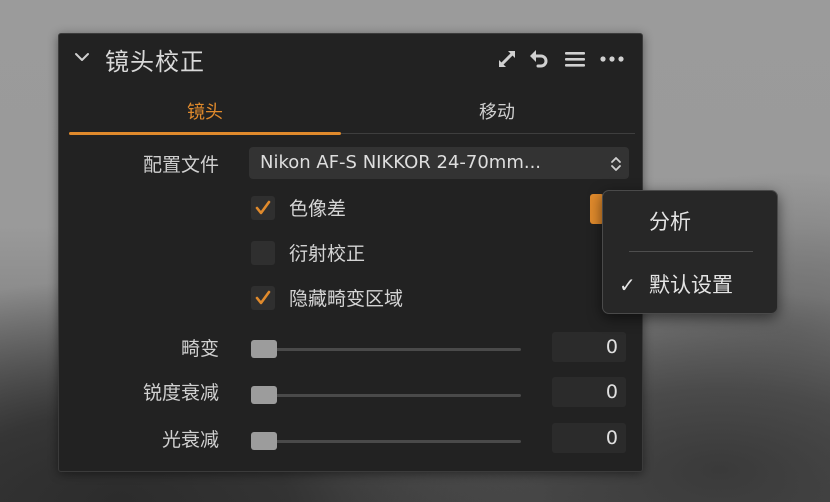  What do you see at coordinates (386, 441) in the screenshot?
I see `light-falloff-slider` at bounding box center [386, 441].